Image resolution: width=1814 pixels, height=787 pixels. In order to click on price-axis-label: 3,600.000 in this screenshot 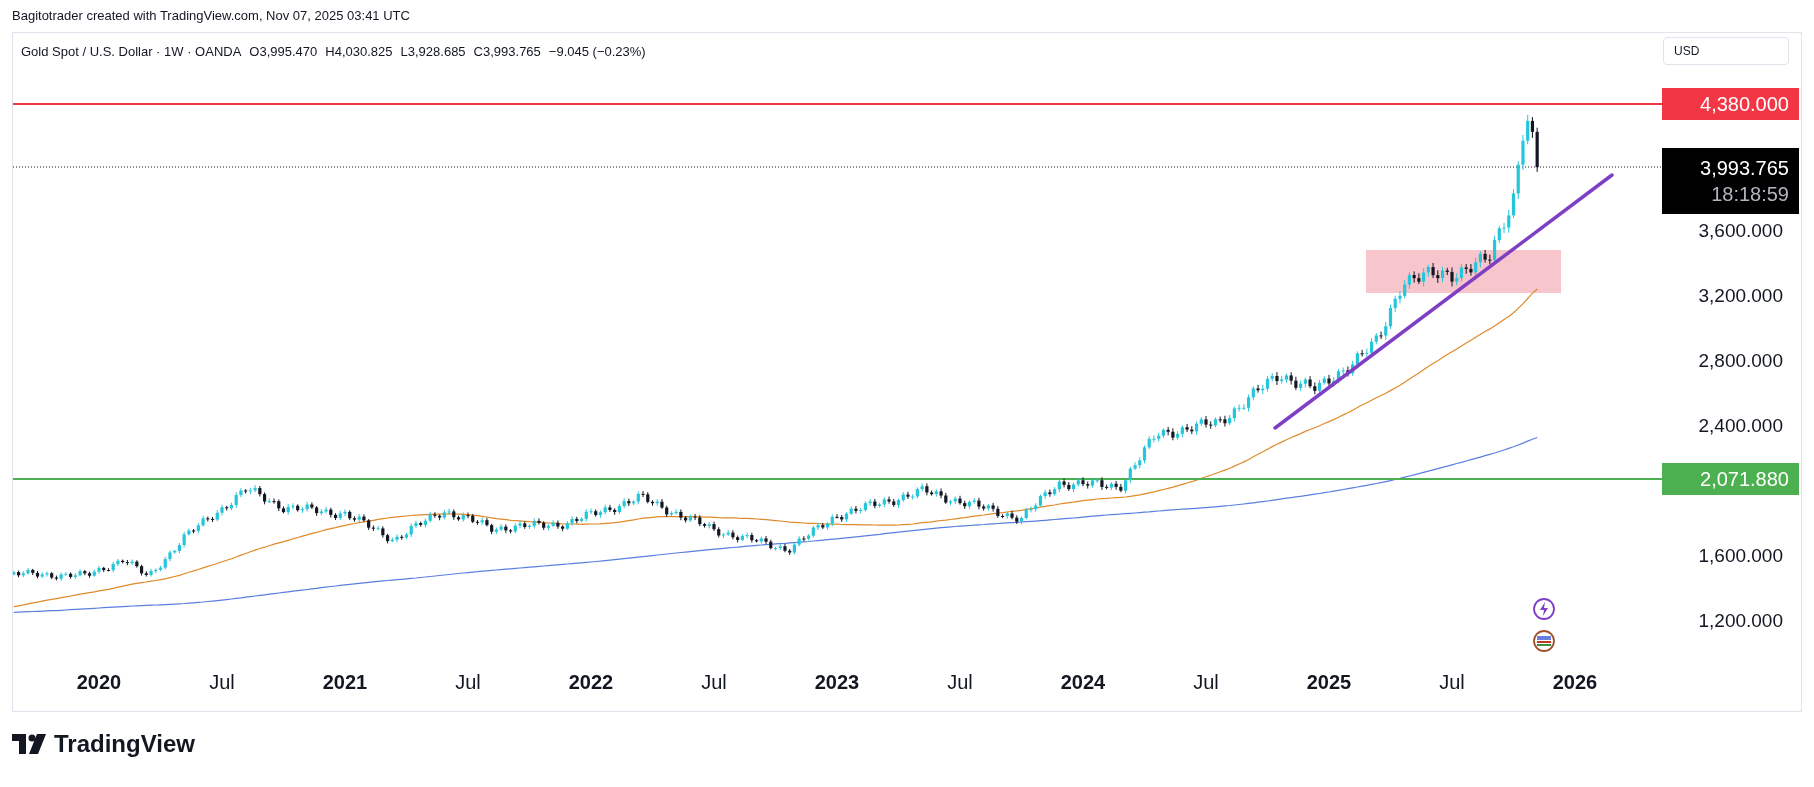, I will do `click(1740, 231)`.